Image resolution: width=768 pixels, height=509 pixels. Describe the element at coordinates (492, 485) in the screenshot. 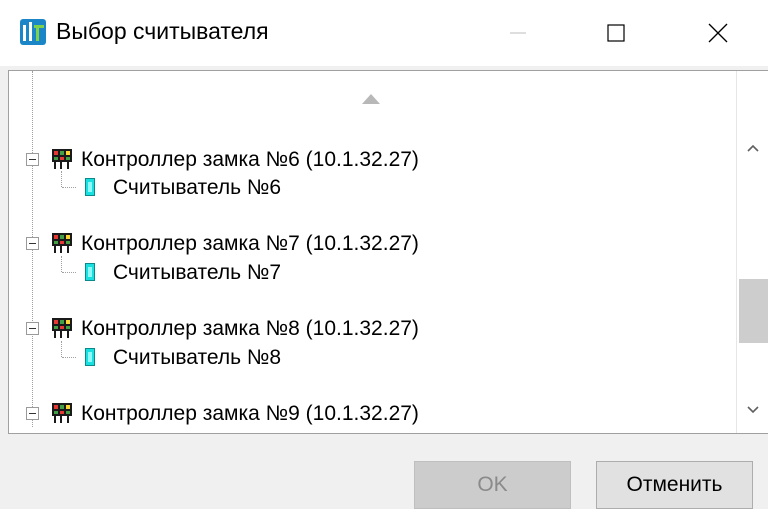

I see `ok-button: OK` at that location.